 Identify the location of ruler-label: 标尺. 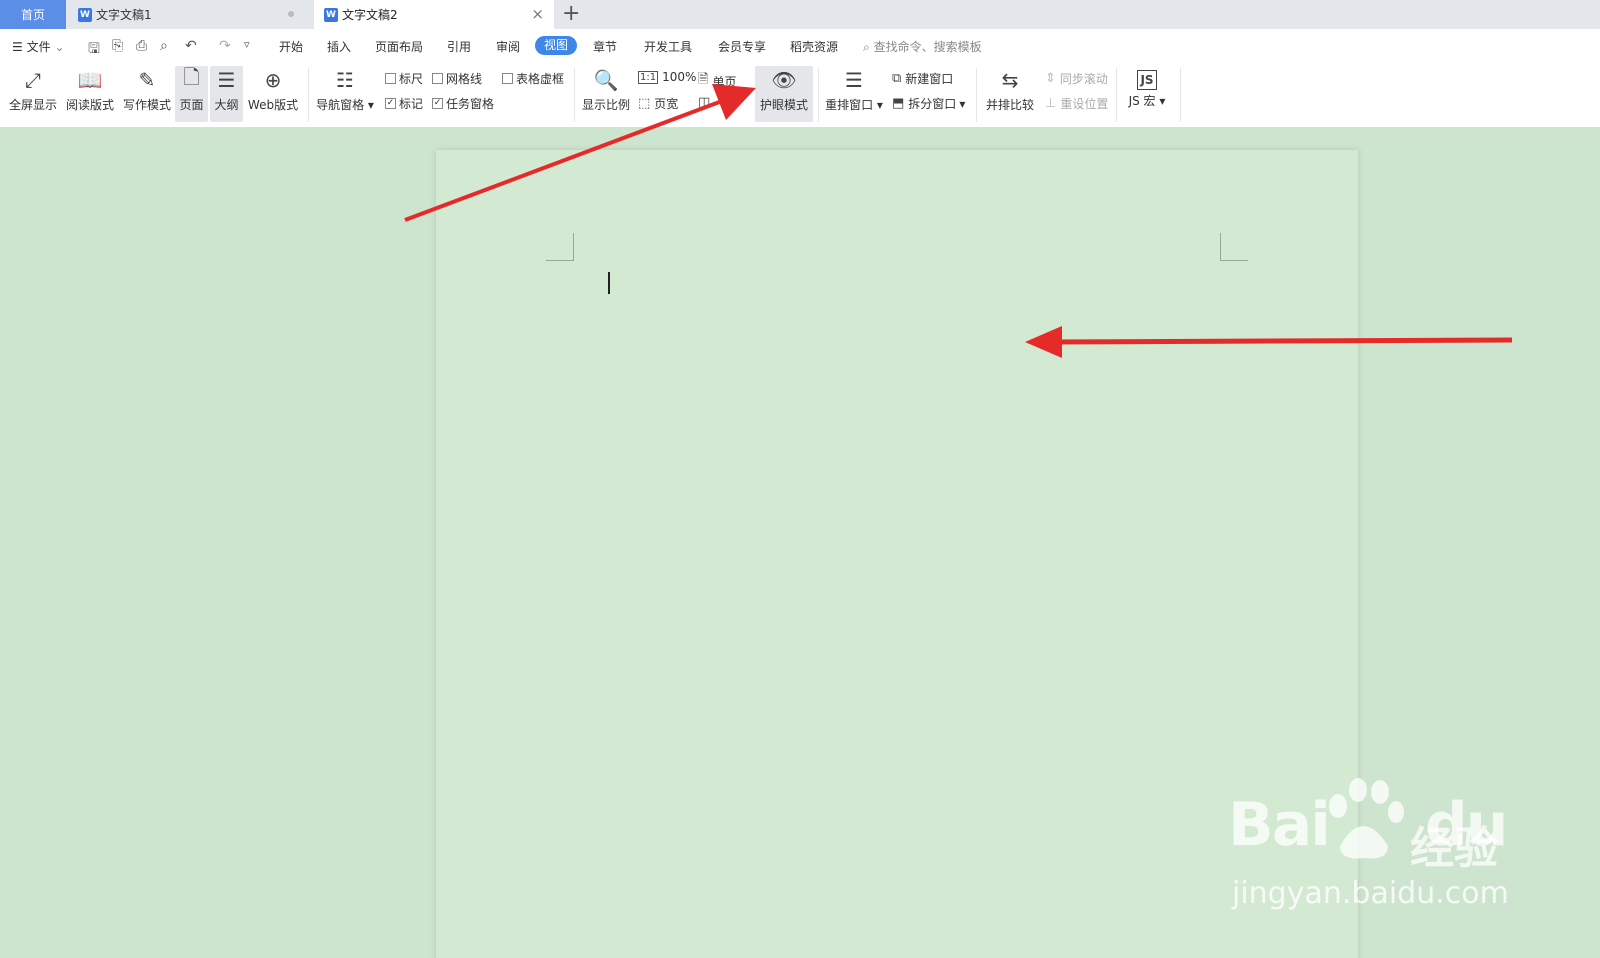
(411, 79).